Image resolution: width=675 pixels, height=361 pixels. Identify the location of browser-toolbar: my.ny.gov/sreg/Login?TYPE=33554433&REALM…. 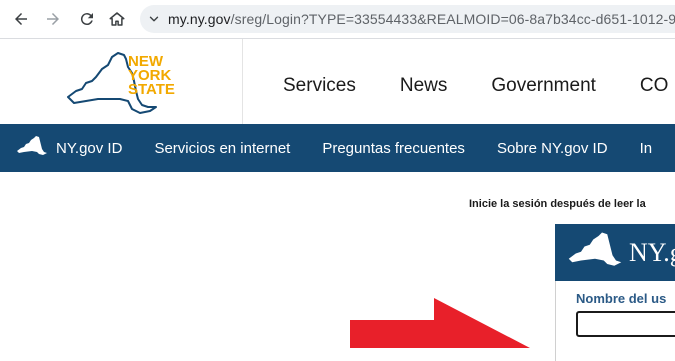
(337, 19).